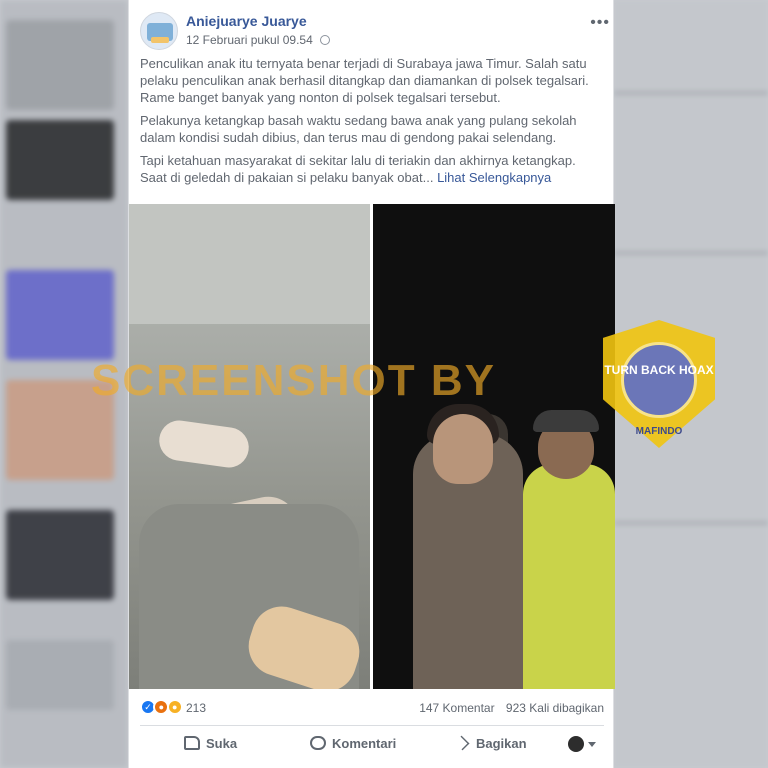  I want to click on reaction-count: 213, so click(196, 708).